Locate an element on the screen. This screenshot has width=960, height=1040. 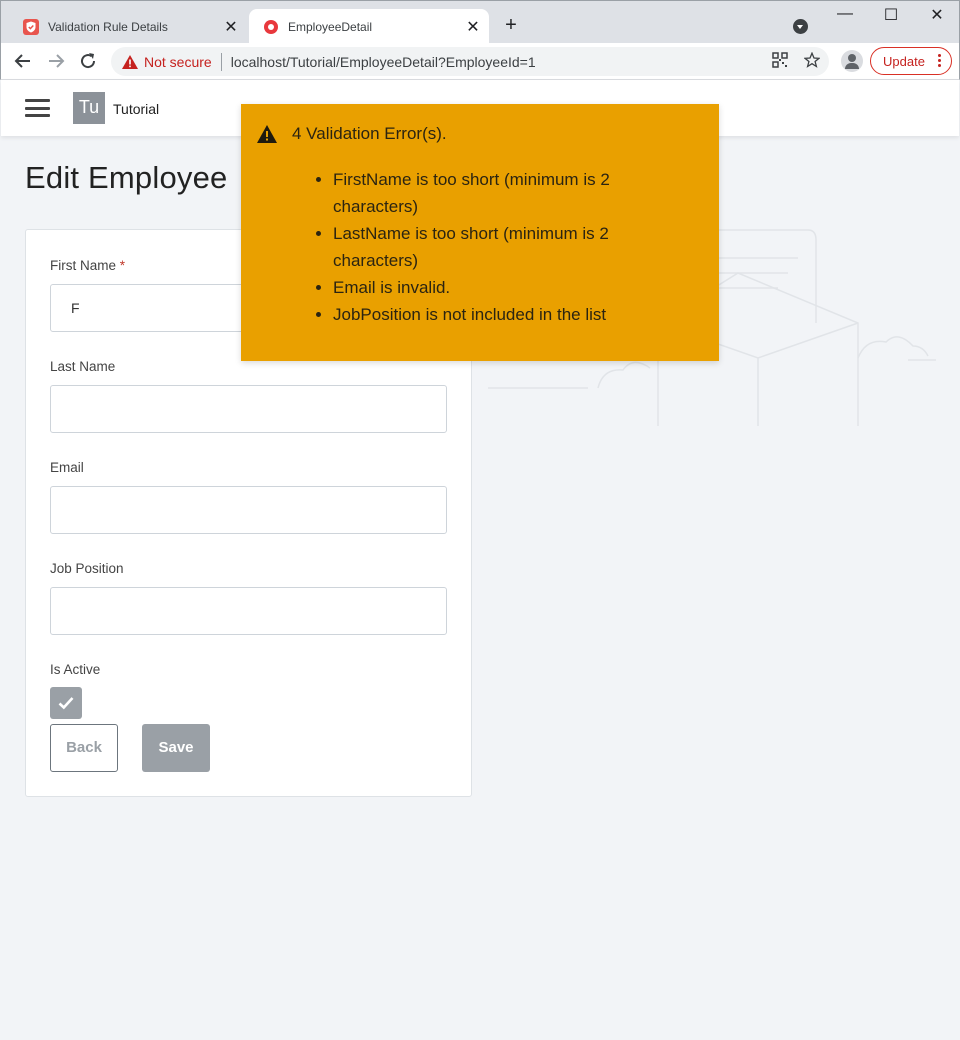
shield-check-icon is located at coordinates (31, 26).